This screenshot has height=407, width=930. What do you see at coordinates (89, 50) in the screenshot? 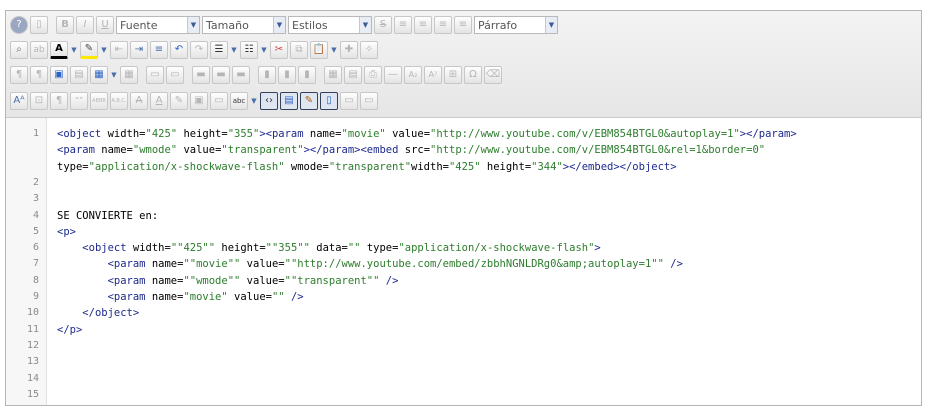
I see `highlight-icon: ✎` at bounding box center [89, 50].